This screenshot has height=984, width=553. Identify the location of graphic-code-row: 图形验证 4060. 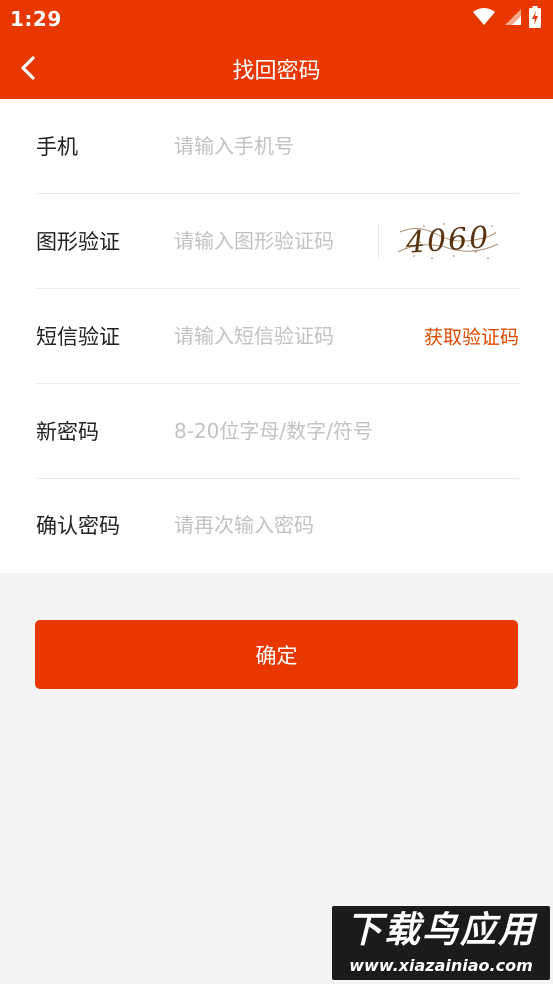
(277, 241).